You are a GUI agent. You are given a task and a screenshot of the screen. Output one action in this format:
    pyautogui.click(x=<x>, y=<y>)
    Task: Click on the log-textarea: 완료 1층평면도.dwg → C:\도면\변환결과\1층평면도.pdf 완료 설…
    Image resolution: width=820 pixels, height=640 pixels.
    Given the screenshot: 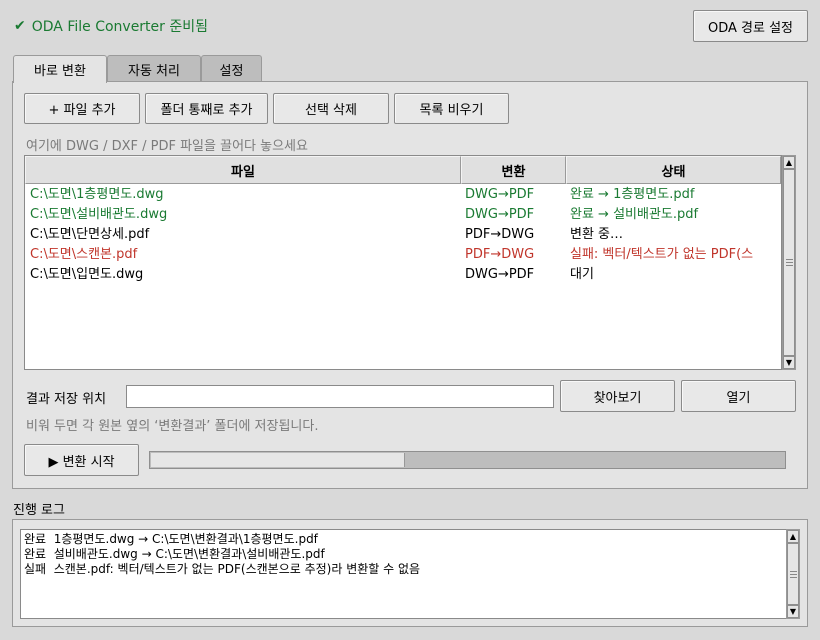 What is the action you would take?
    pyautogui.click(x=404, y=574)
    